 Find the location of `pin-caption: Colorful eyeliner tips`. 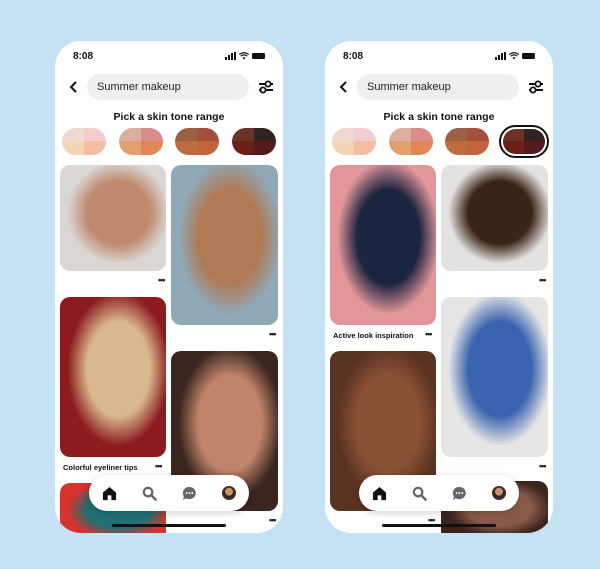

pin-caption: Colorful eyeliner tips is located at coordinates (100, 467).